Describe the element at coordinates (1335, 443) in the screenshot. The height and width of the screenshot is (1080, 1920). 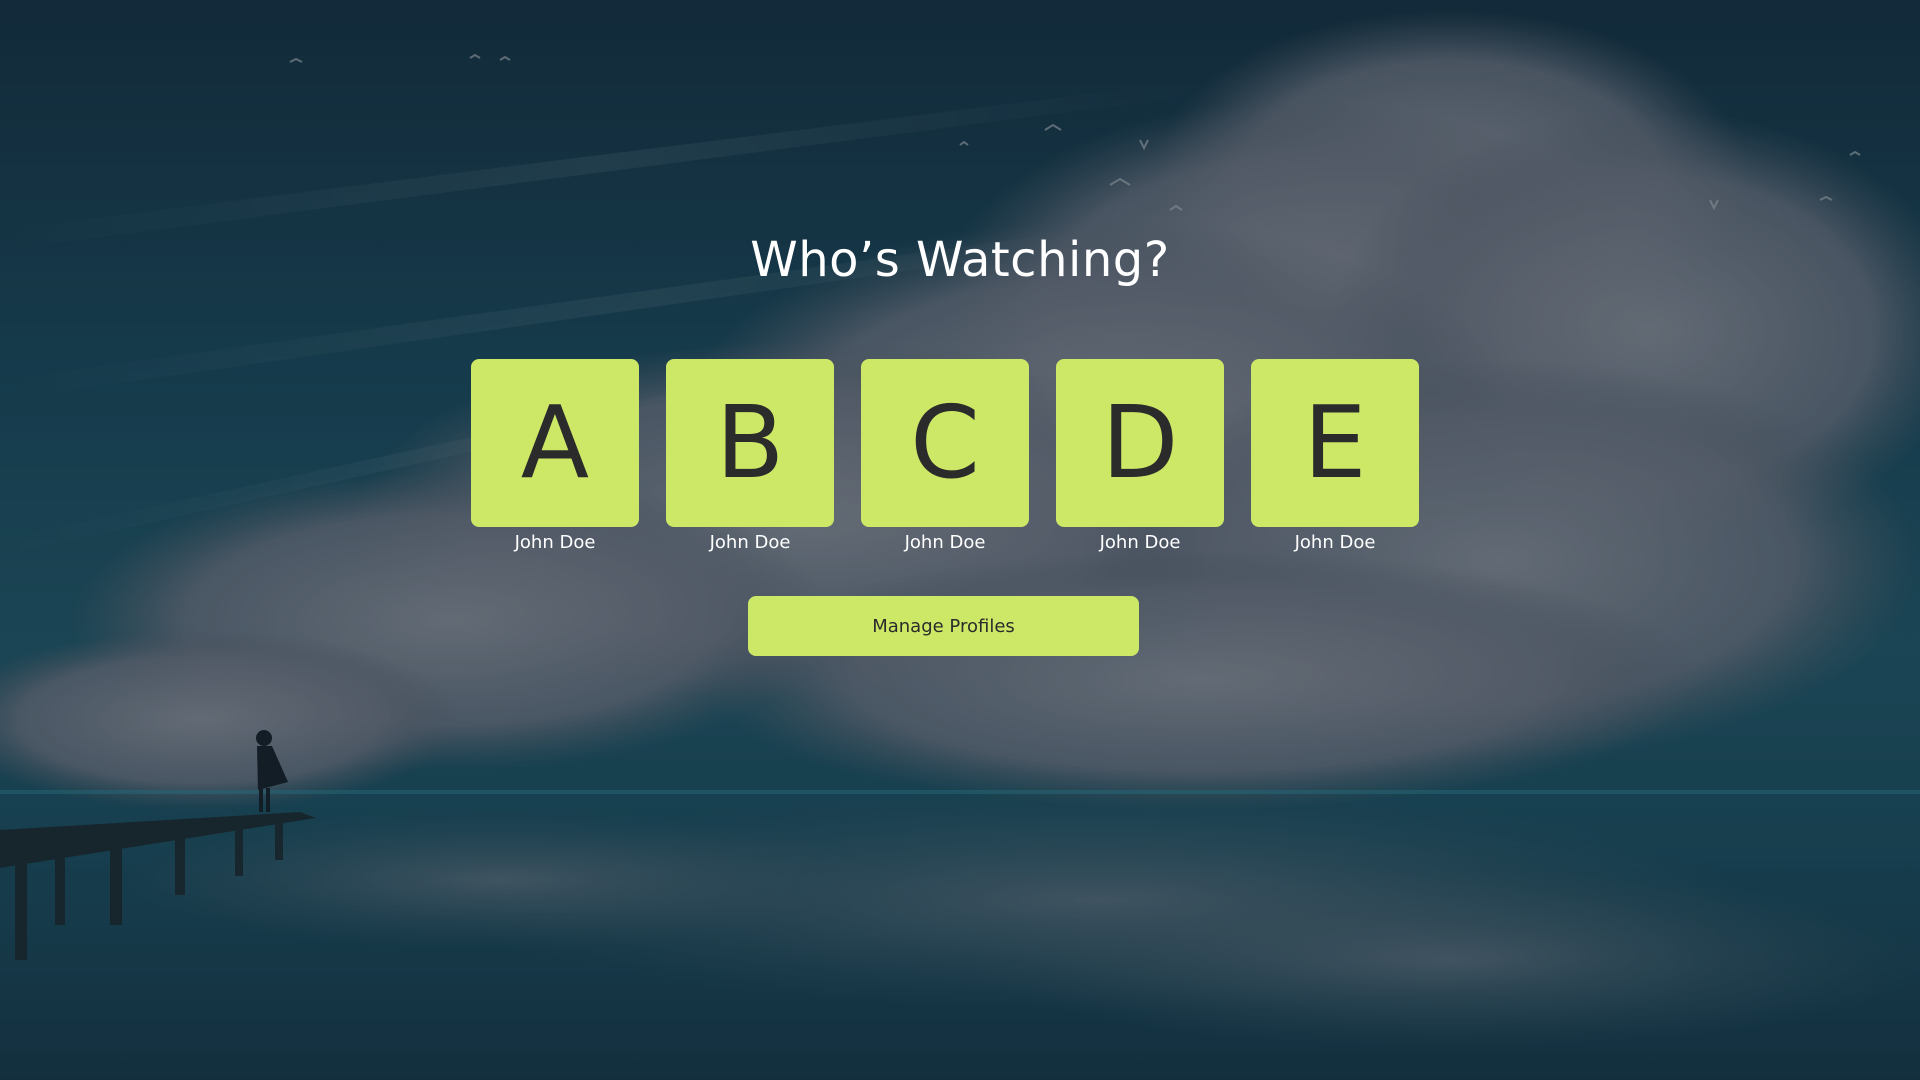
I see `profile-avatar: E` at that location.